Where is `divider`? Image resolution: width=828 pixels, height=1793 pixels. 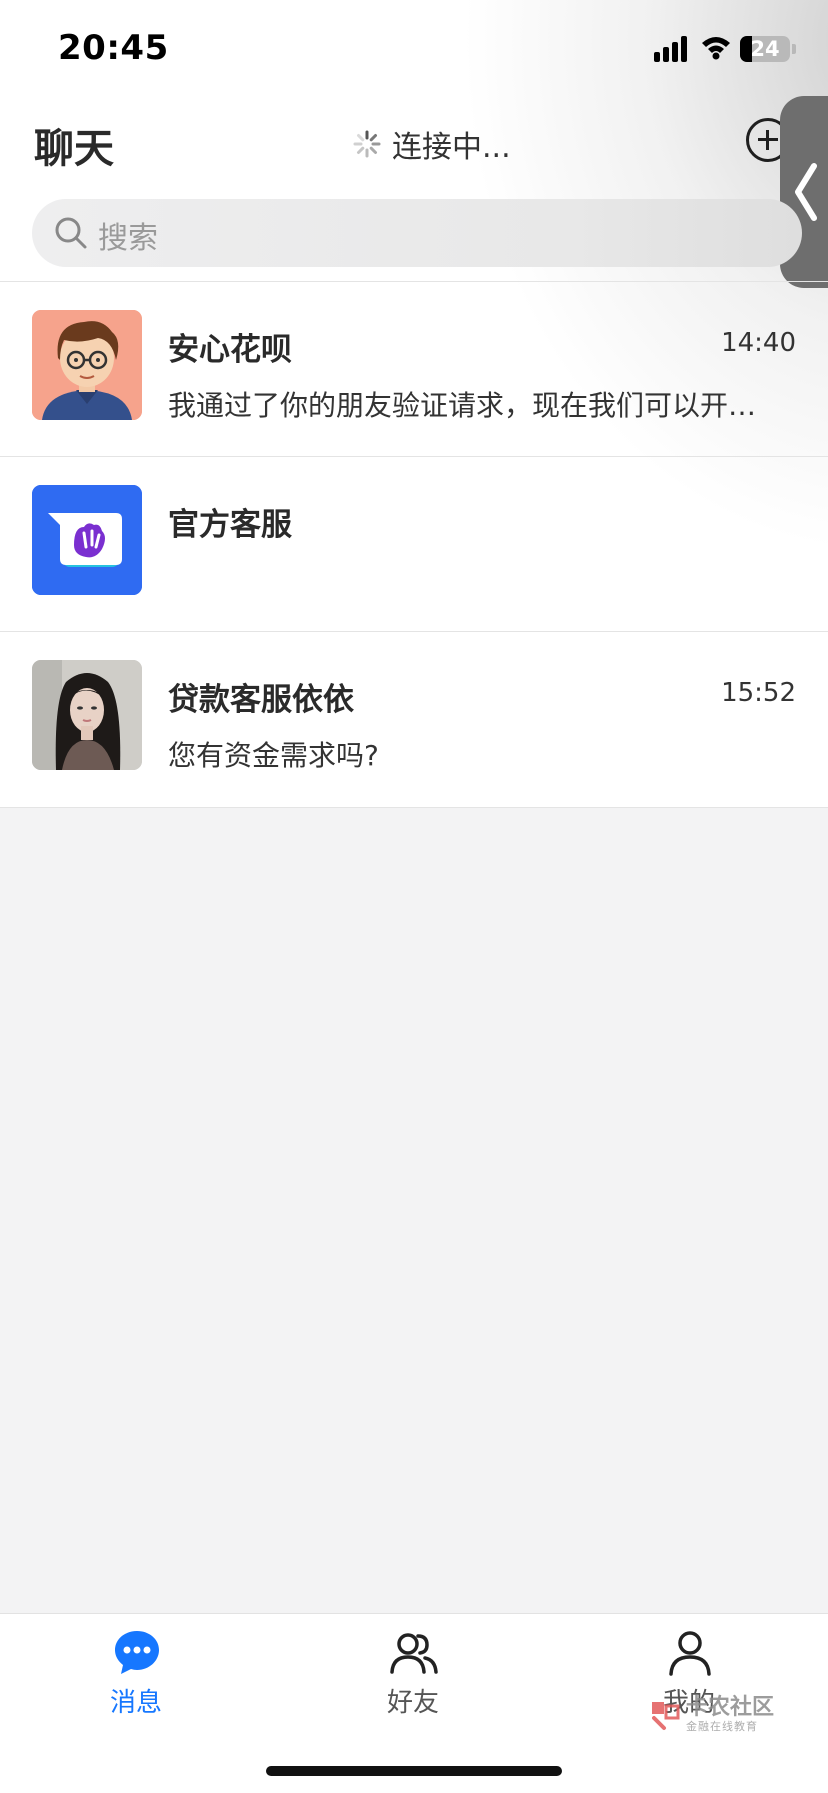 divider is located at coordinates (414, 807).